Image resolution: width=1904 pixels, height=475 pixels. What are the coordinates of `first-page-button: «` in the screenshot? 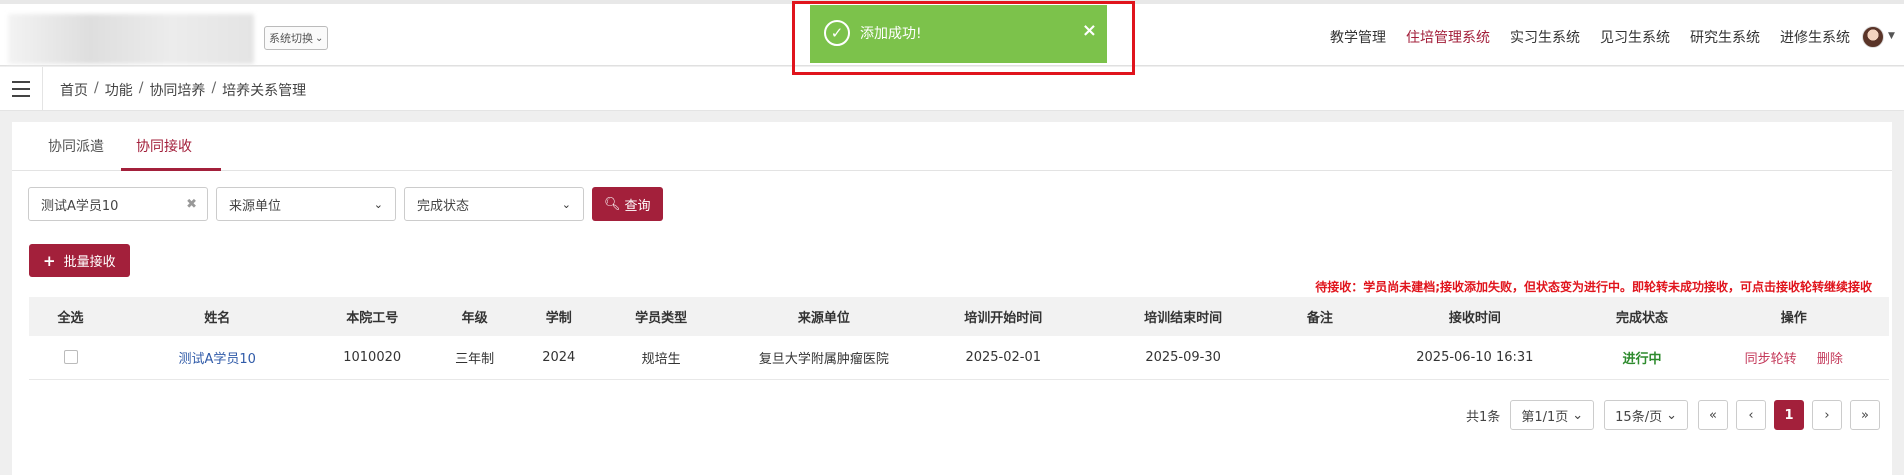 It's located at (1713, 415).